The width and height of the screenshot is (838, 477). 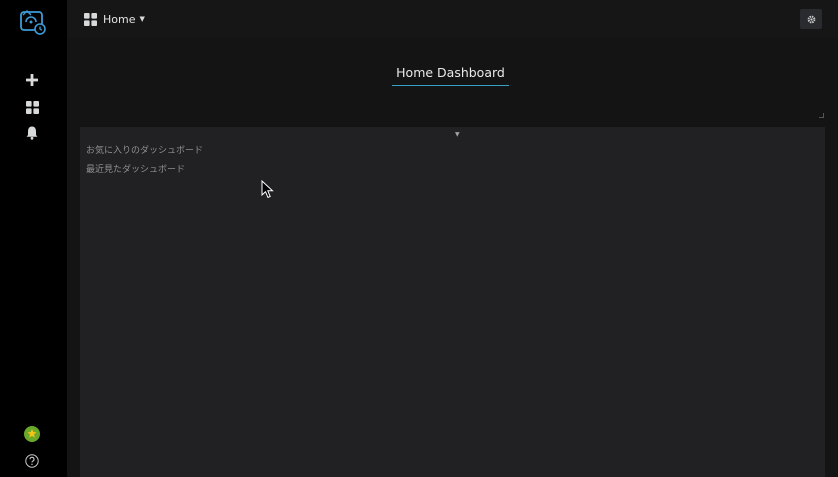 I want to click on plus-icon, so click(x=32, y=80).